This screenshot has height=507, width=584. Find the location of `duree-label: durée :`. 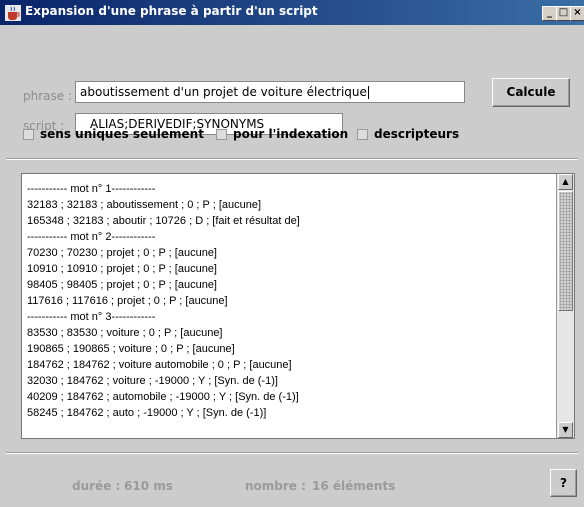

duree-label: durée : is located at coordinates (96, 486).